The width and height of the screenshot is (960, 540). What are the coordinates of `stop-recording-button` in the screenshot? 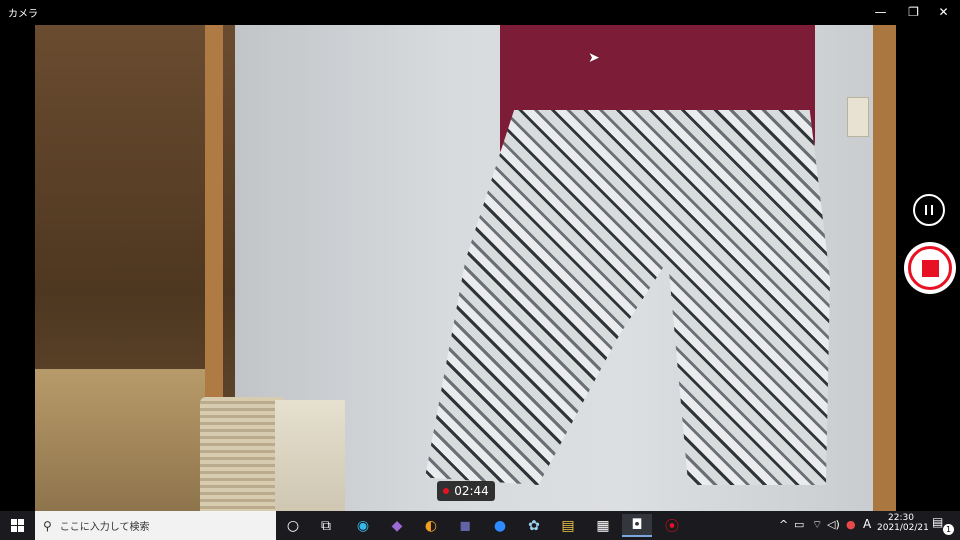 It's located at (930, 268).